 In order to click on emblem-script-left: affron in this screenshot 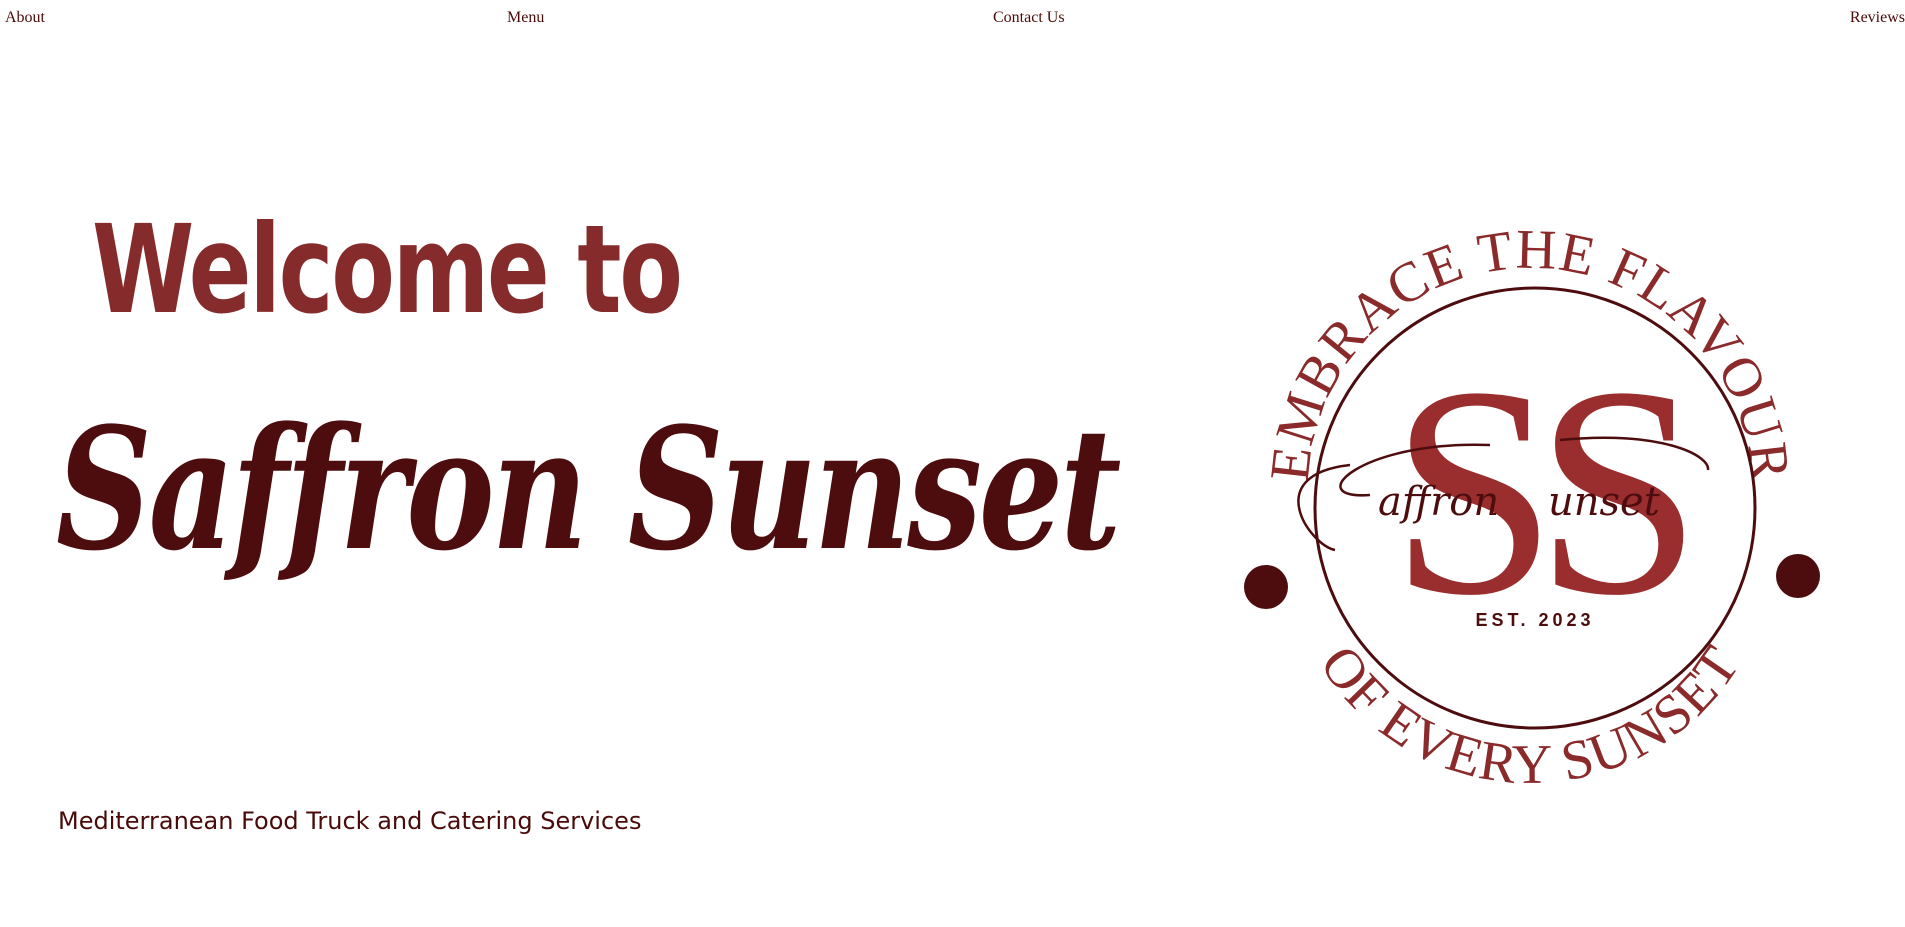, I will do `click(1438, 502)`.